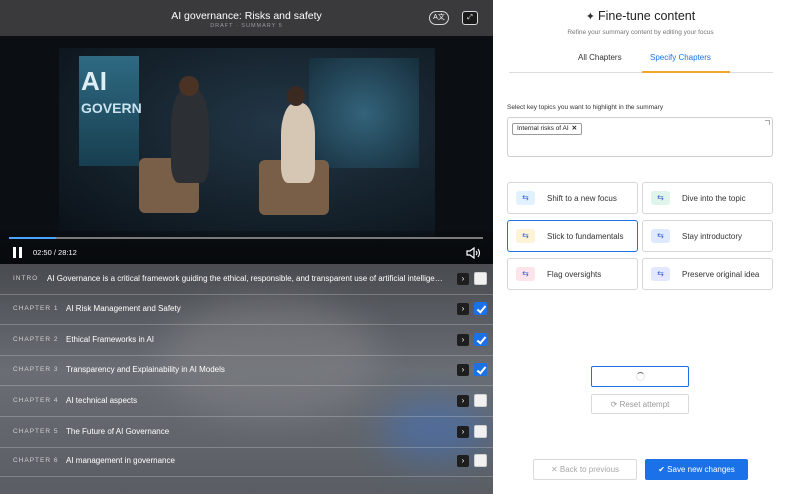  I want to click on video-progress-bar, so click(246, 238).